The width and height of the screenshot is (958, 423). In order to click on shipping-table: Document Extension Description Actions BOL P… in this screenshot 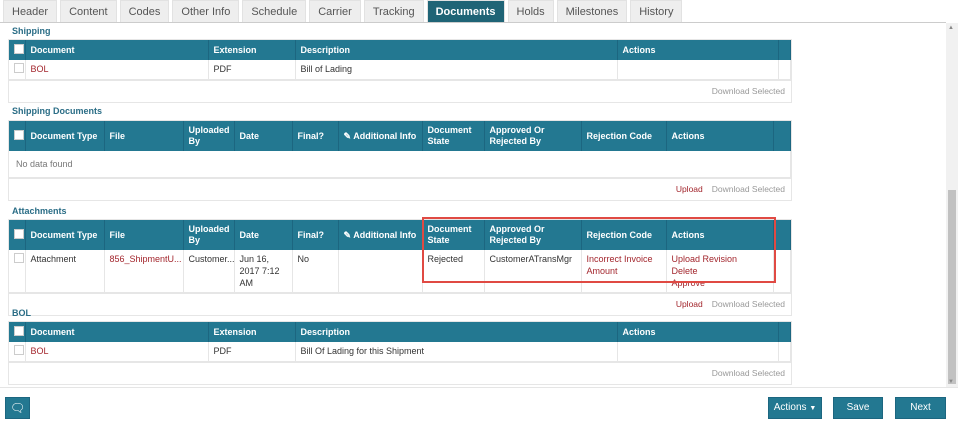, I will do `click(400, 60)`.